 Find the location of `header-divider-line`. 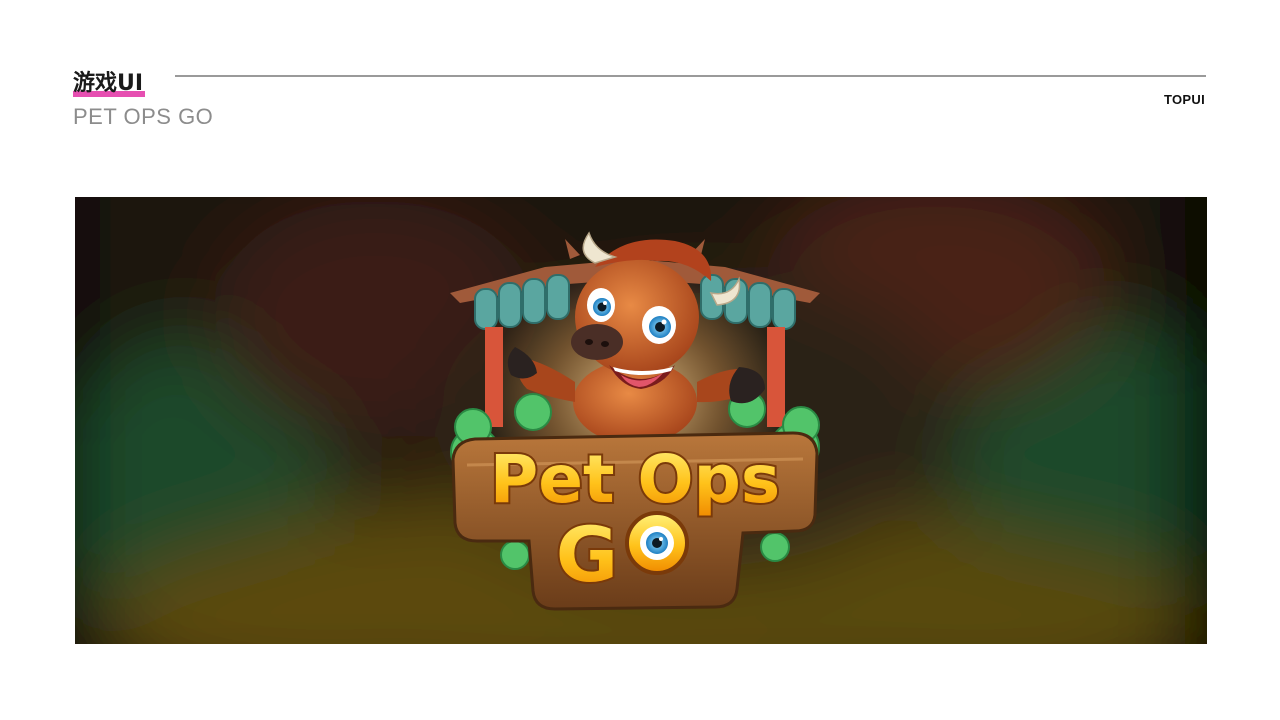

header-divider-line is located at coordinates (690, 76).